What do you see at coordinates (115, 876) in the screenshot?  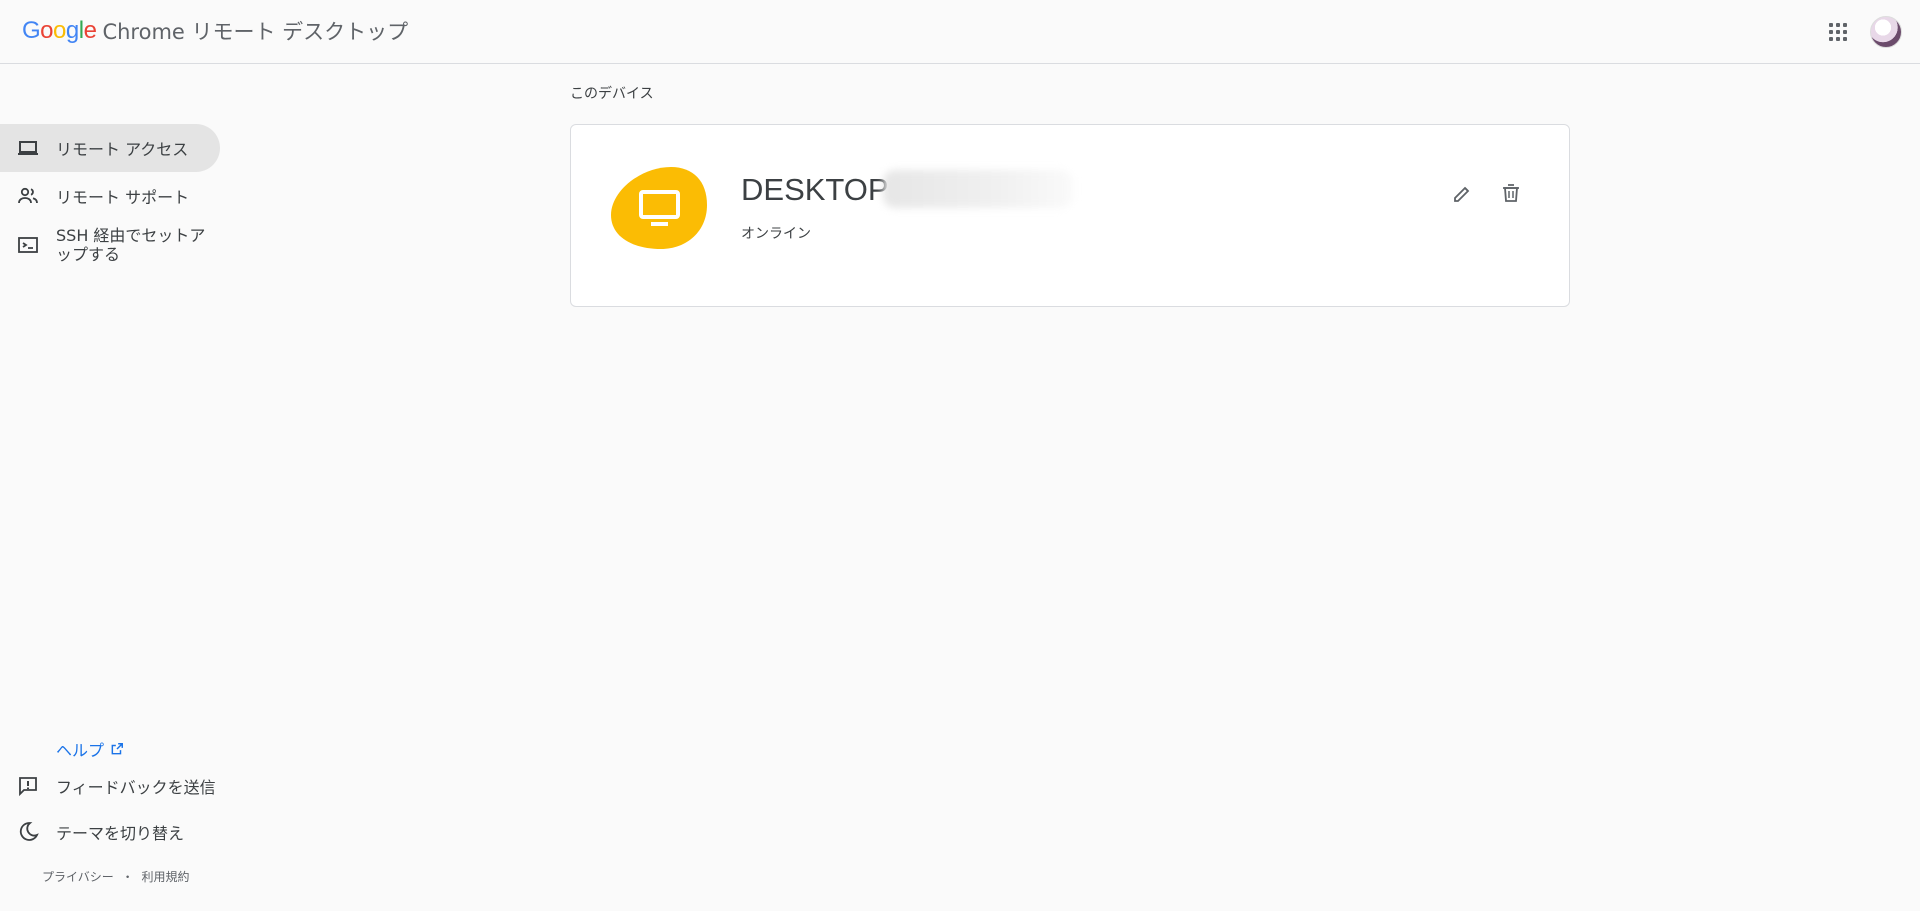 I see `footer-links: プライバシー ・ 利用規約` at bounding box center [115, 876].